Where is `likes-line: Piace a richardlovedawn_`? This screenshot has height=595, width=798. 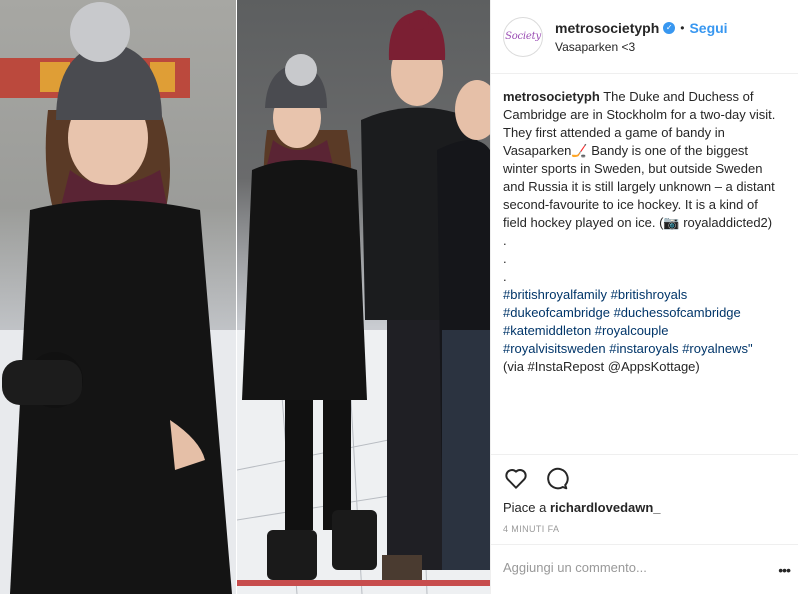 likes-line: Piace a richardlovedawn_ is located at coordinates (582, 507).